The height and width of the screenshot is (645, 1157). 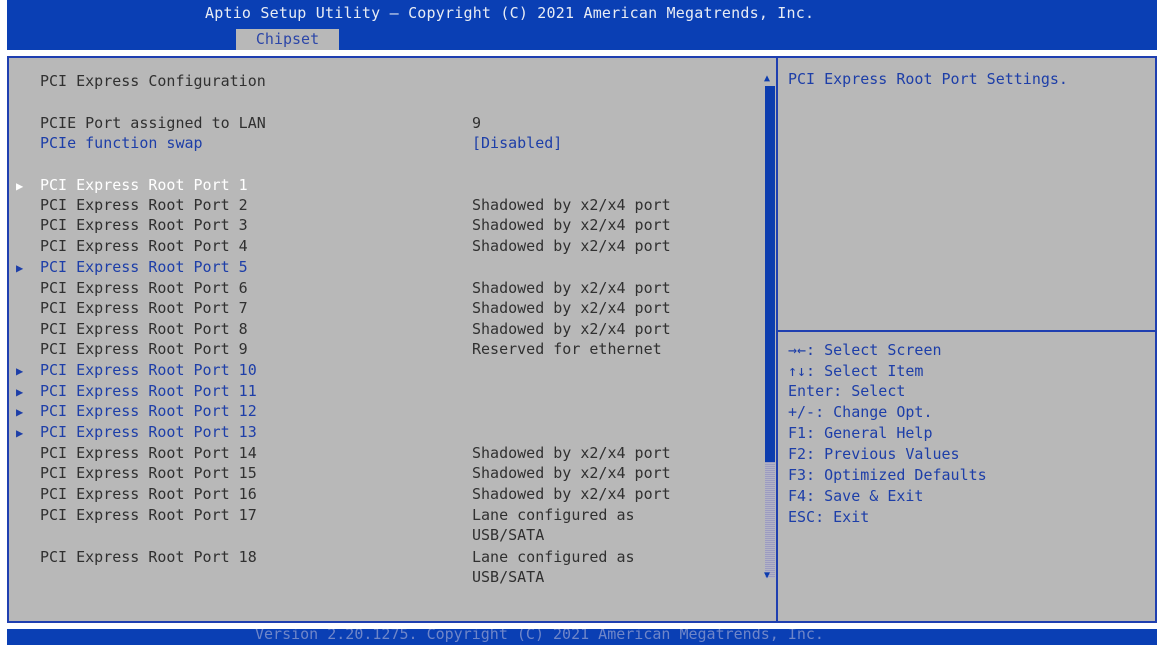 I want to click on root-port-13: PCI Express Root Port 13, so click(x=148, y=432).